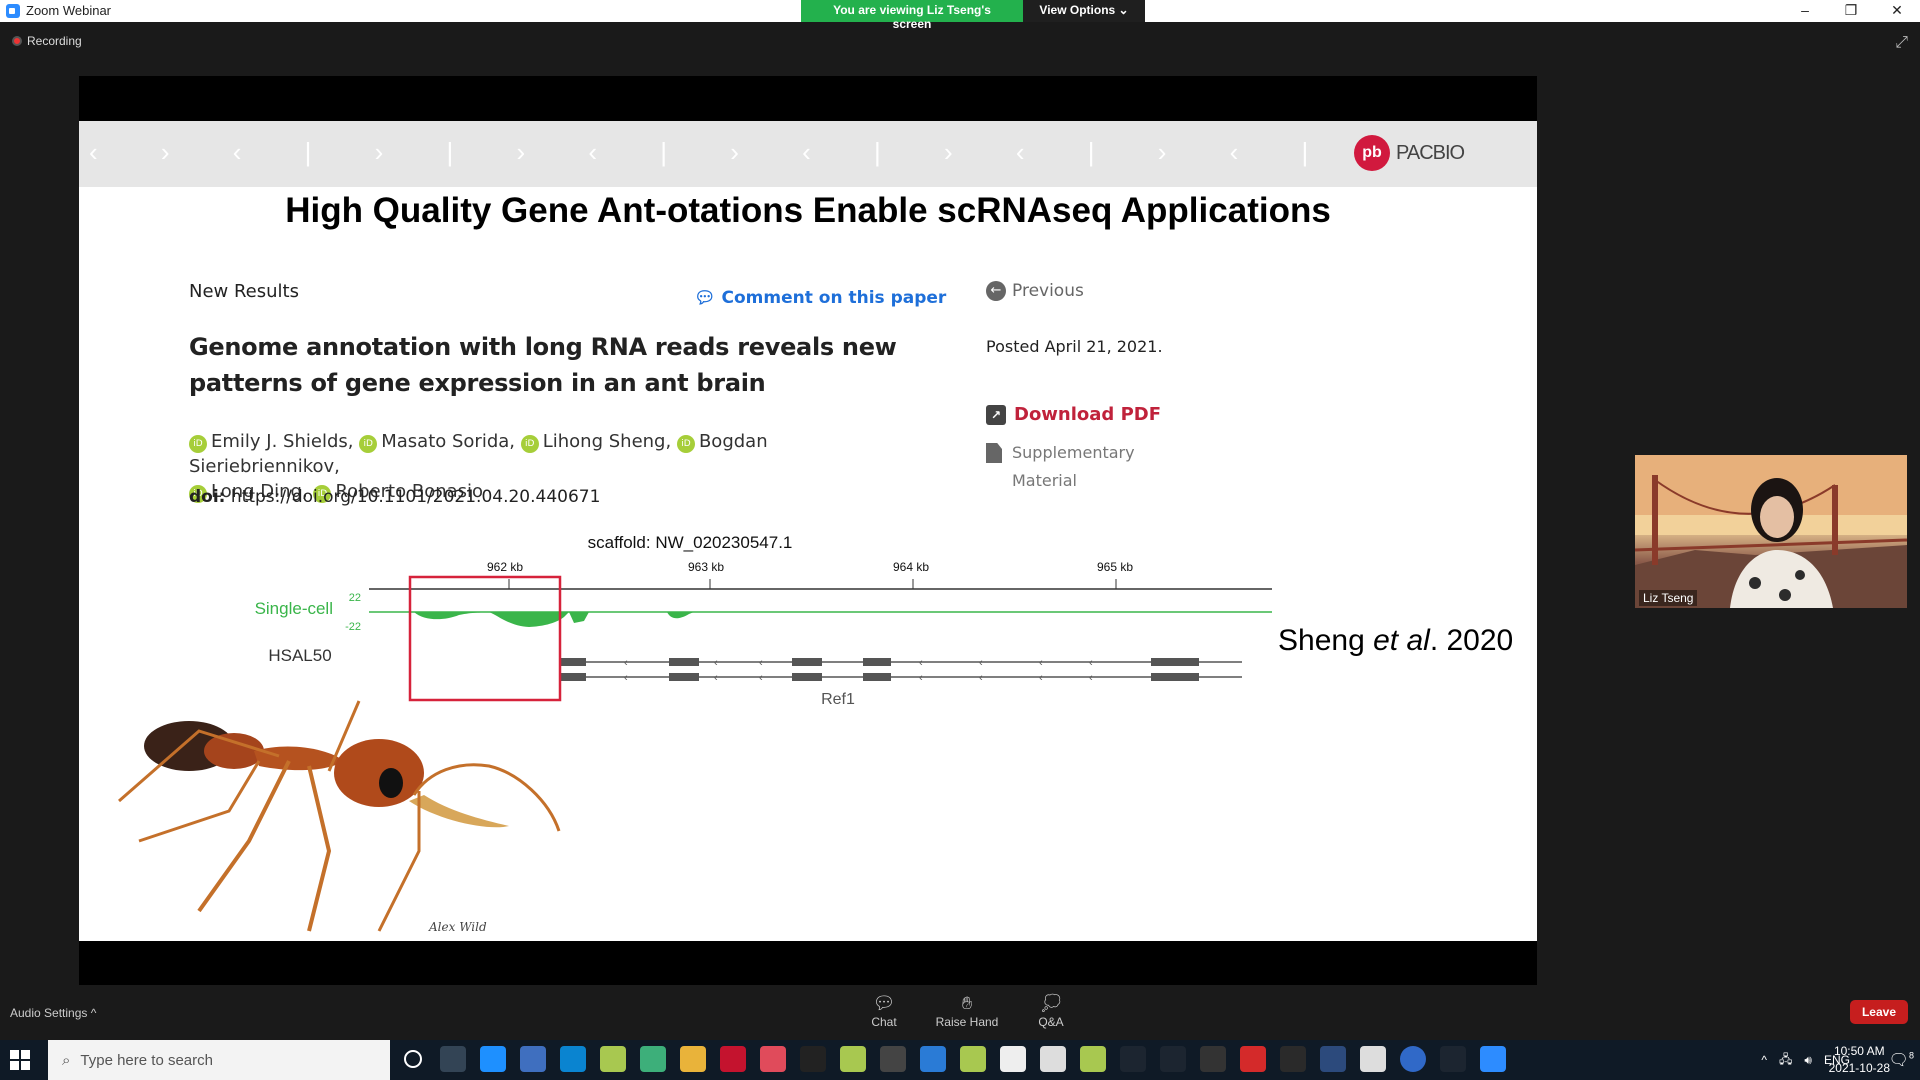 The width and height of the screenshot is (1920, 1080). Describe the element at coordinates (1326, 640) in the screenshot. I see `citation-author: Sheng` at that location.